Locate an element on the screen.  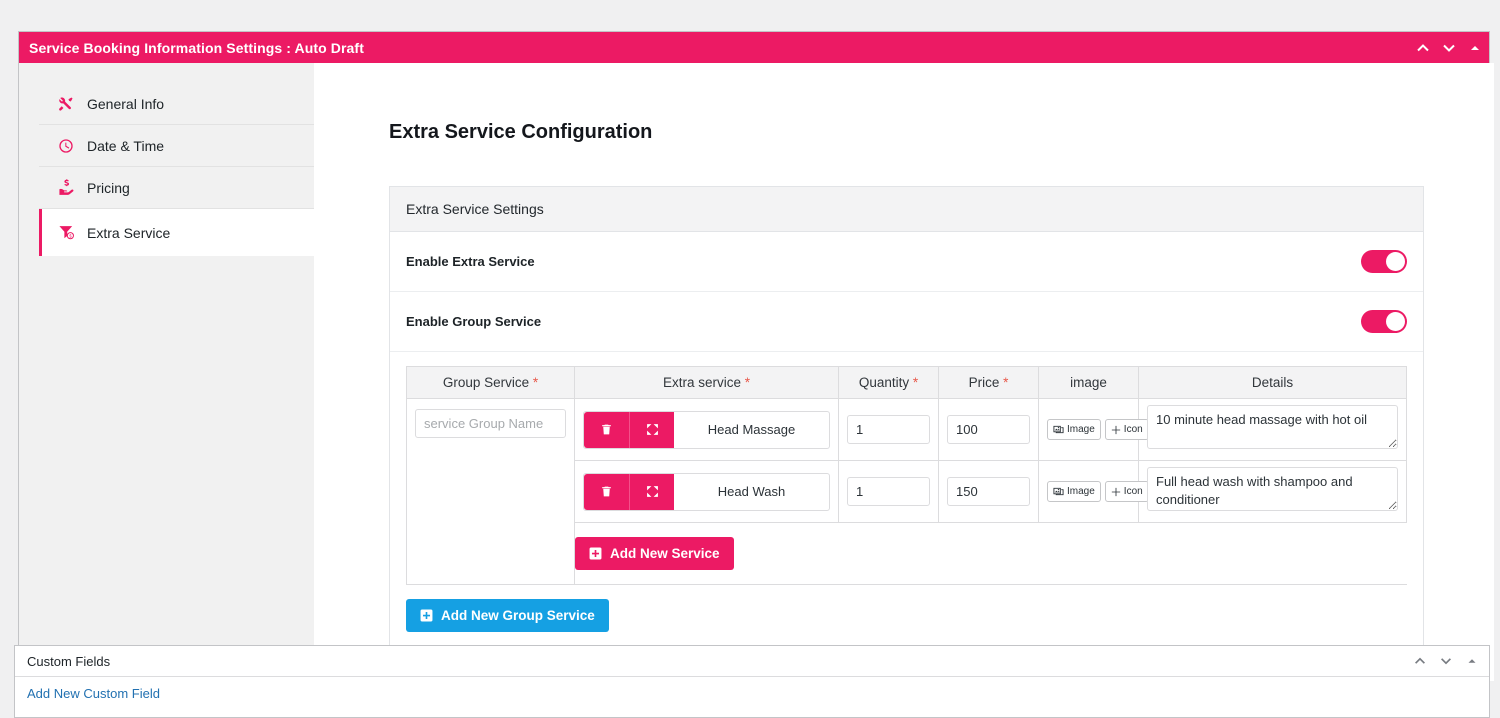
custom-fields-controls is located at coordinates (1447, 661).